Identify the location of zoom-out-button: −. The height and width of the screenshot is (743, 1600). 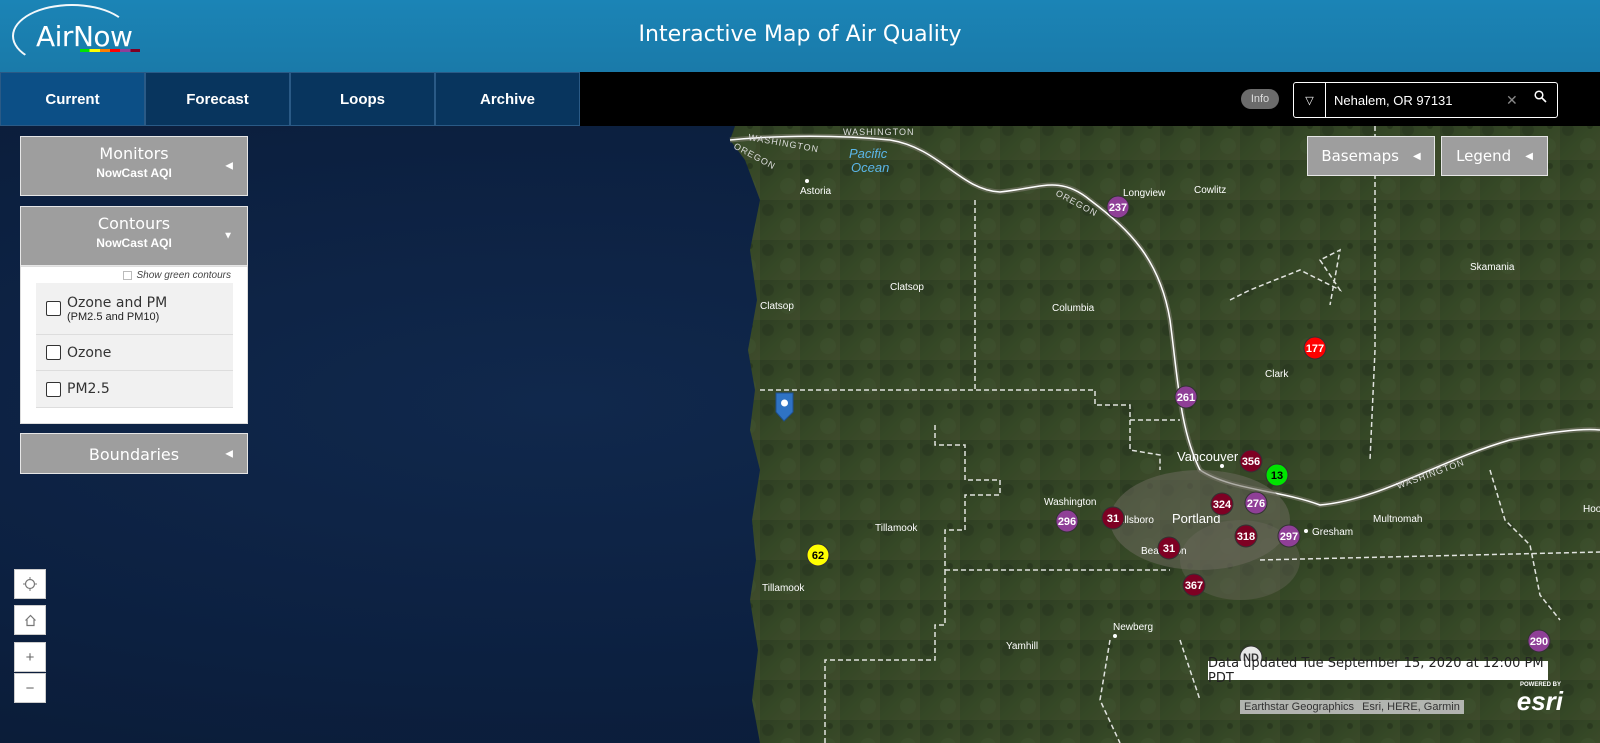
(30, 688).